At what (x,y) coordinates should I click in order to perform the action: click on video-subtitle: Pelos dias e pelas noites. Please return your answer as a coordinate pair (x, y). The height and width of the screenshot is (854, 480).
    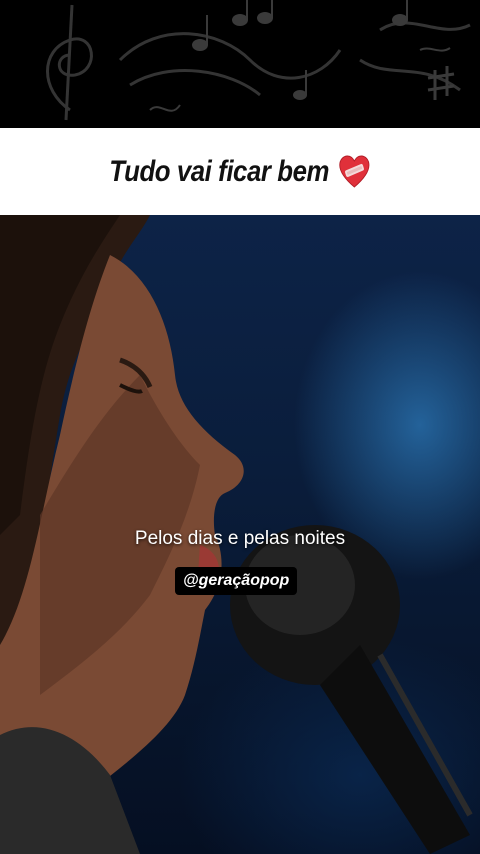
    Looking at the image, I should click on (240, 538).